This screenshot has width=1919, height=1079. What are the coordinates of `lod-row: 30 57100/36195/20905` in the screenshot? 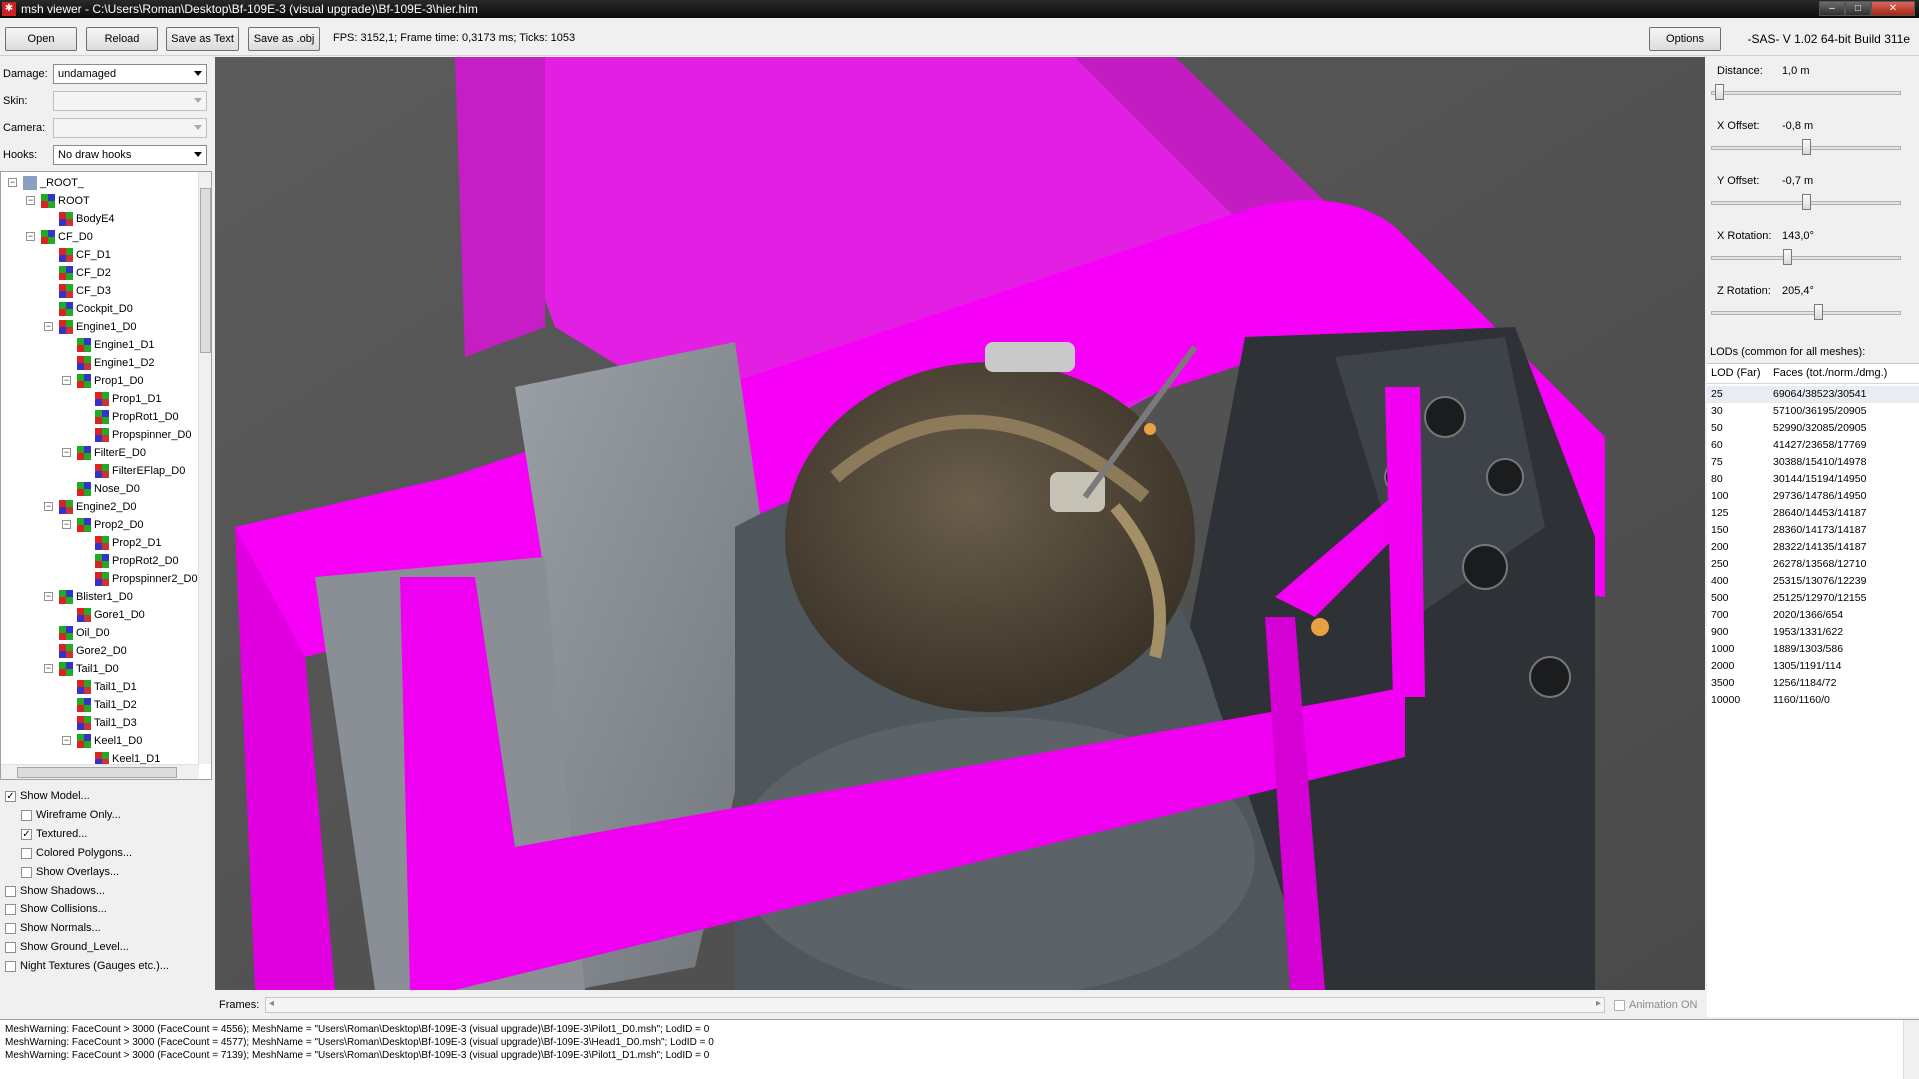 It's located at (1813, 411).